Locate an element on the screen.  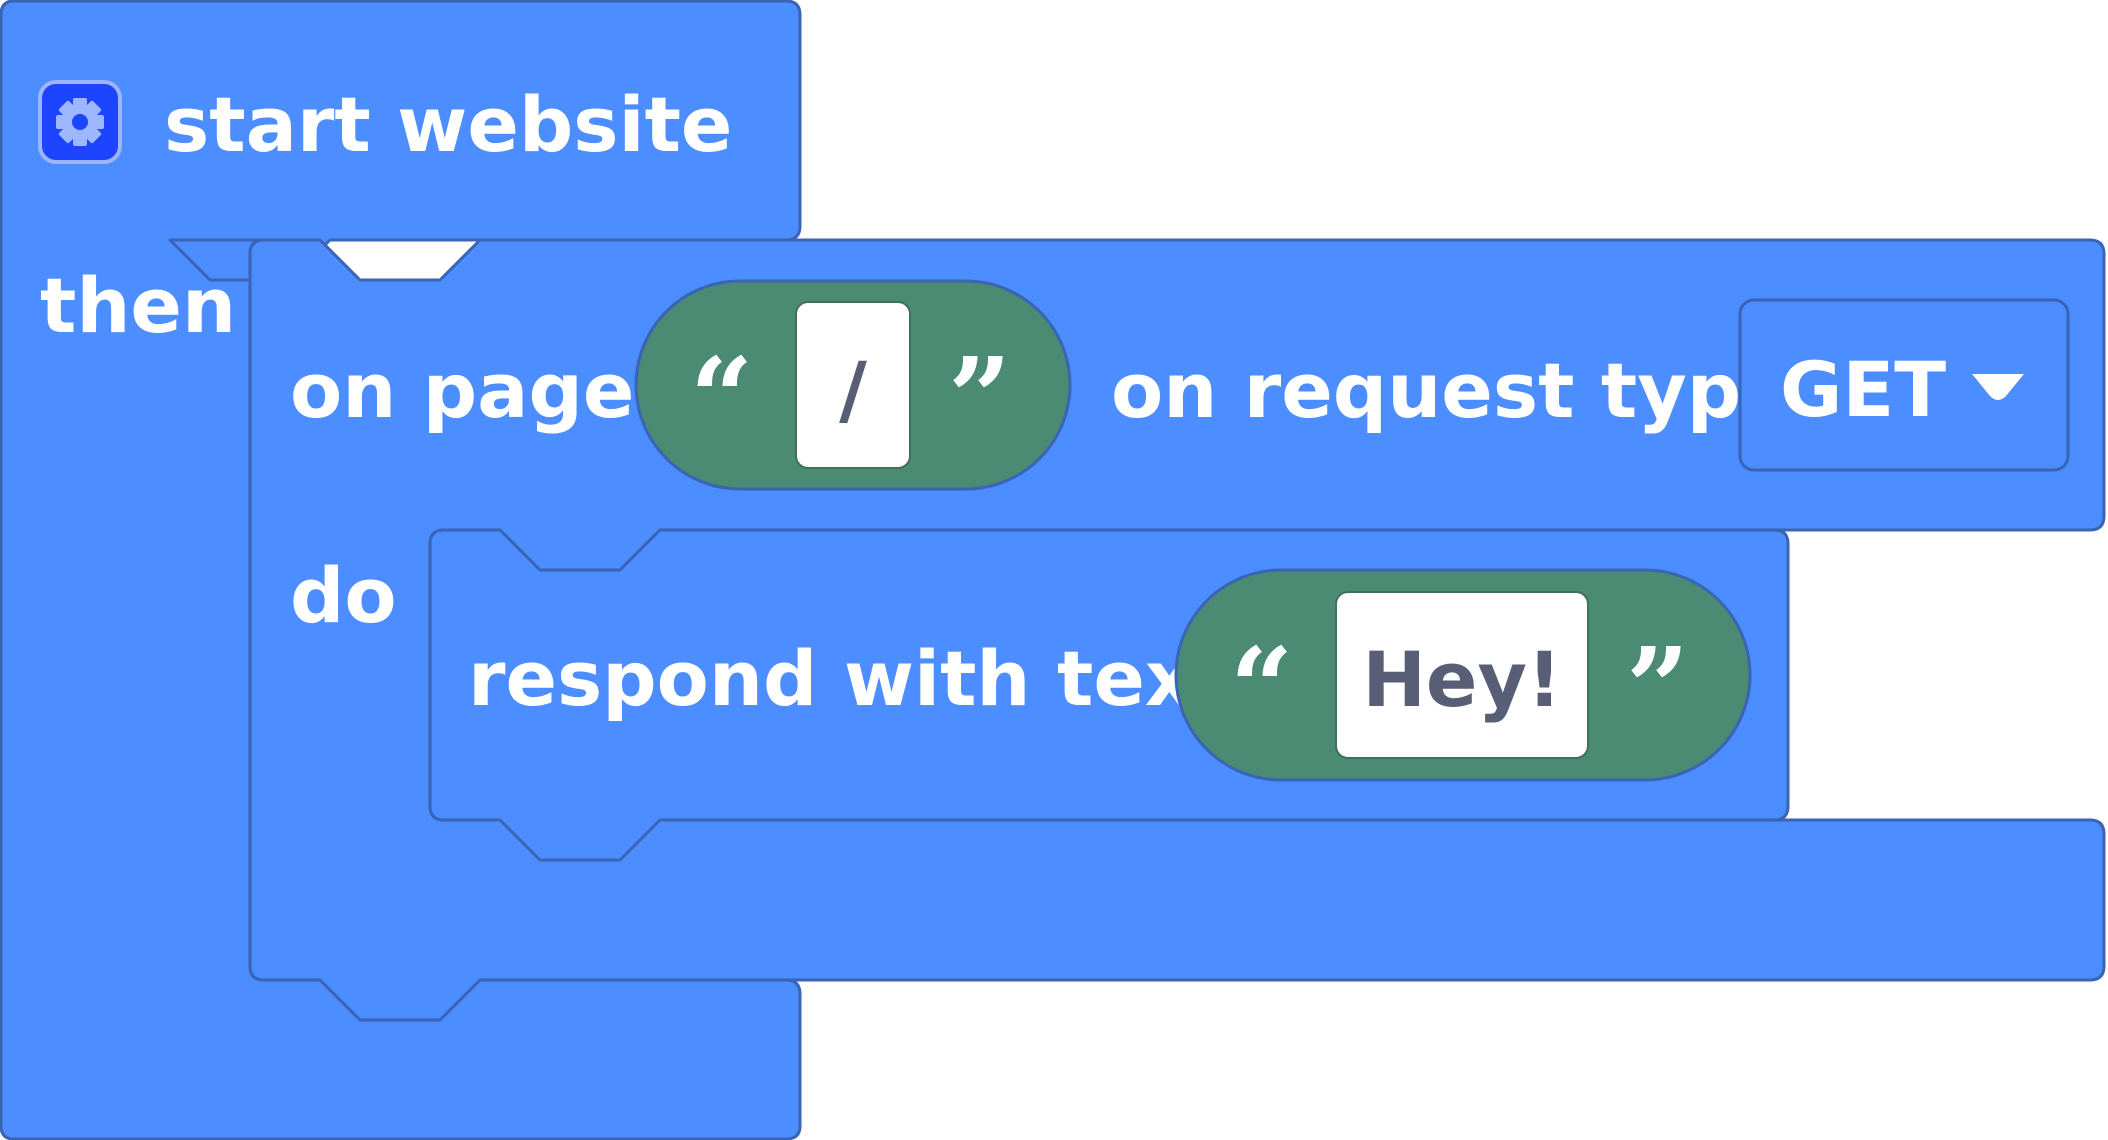
gear-icon is located at coordinates (80, 122).